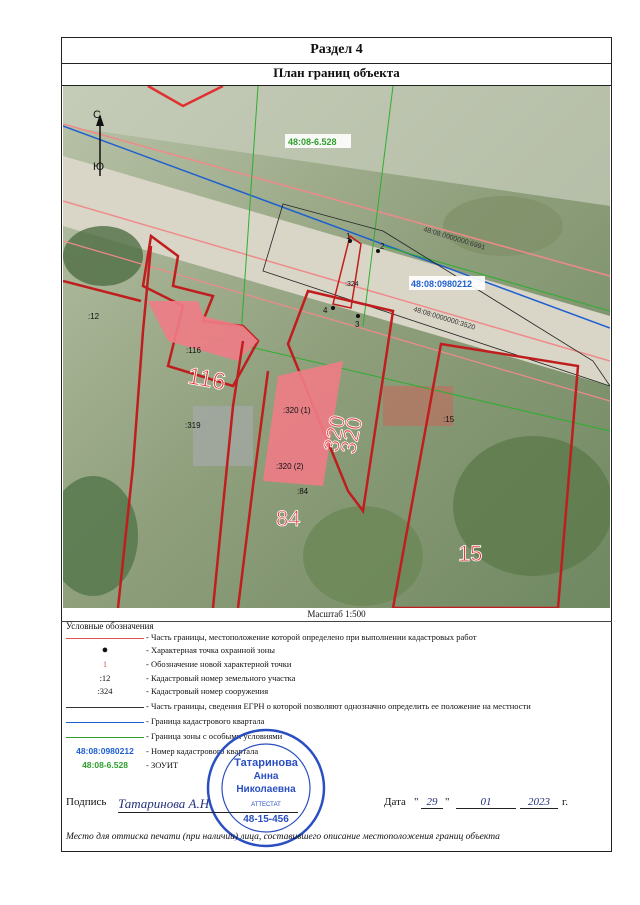 Image resolution: width=640 pixels, height=905 pixels. What do you see at coordinates (266, 776) in the screenshot?
I see `svg-text: Анна` at bounding box center [266, 776].